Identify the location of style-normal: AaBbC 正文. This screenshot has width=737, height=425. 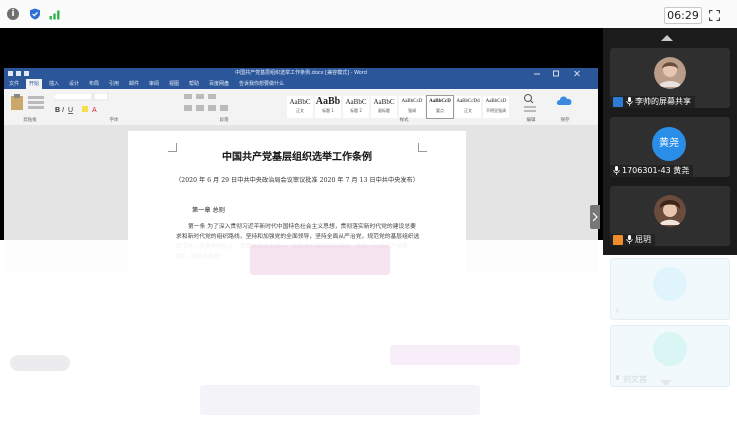
(300, 107).